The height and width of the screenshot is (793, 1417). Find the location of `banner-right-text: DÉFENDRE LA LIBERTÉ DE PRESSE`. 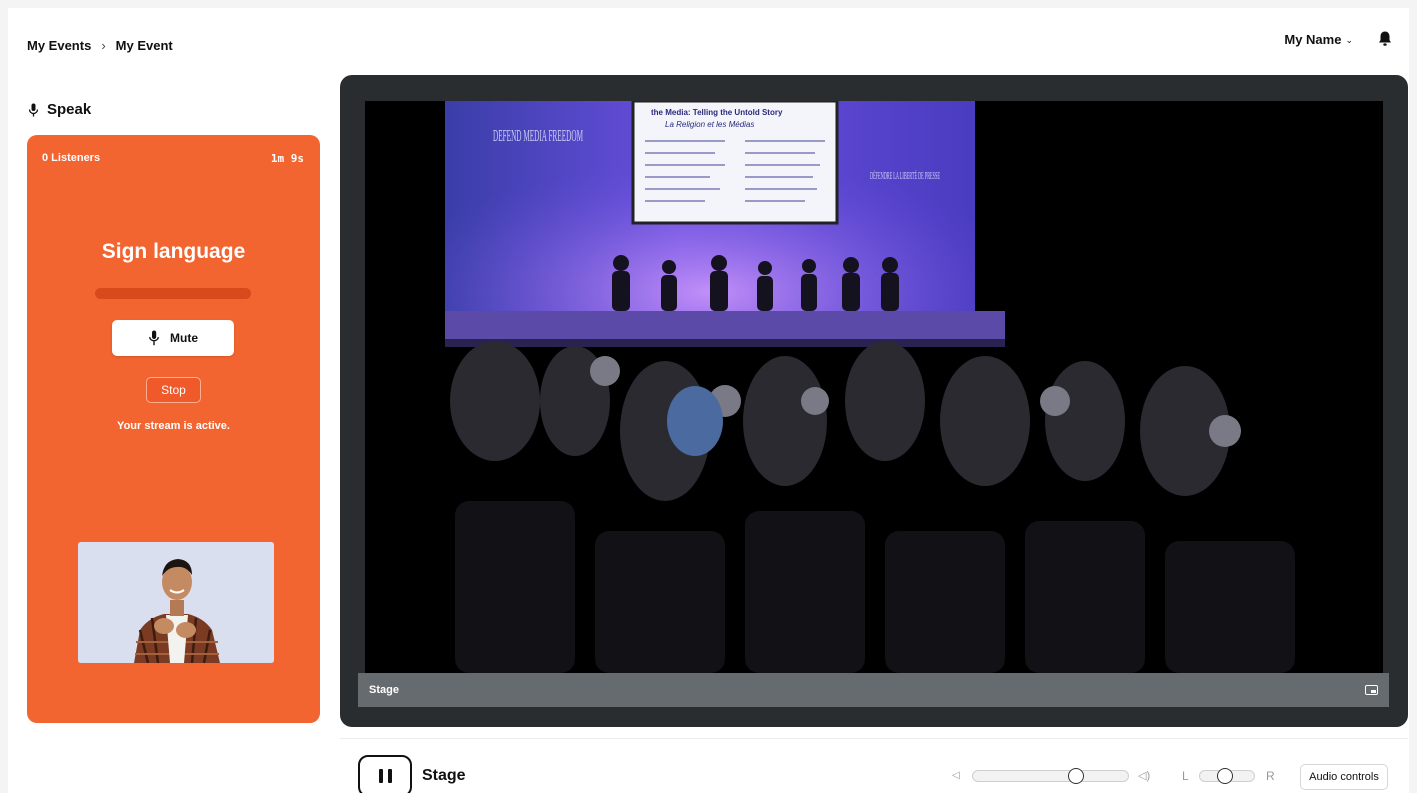

banner-right-text: DÉFENDRE LA LIBERTÉ DE PRESSE is located at coordinates (905, 176).